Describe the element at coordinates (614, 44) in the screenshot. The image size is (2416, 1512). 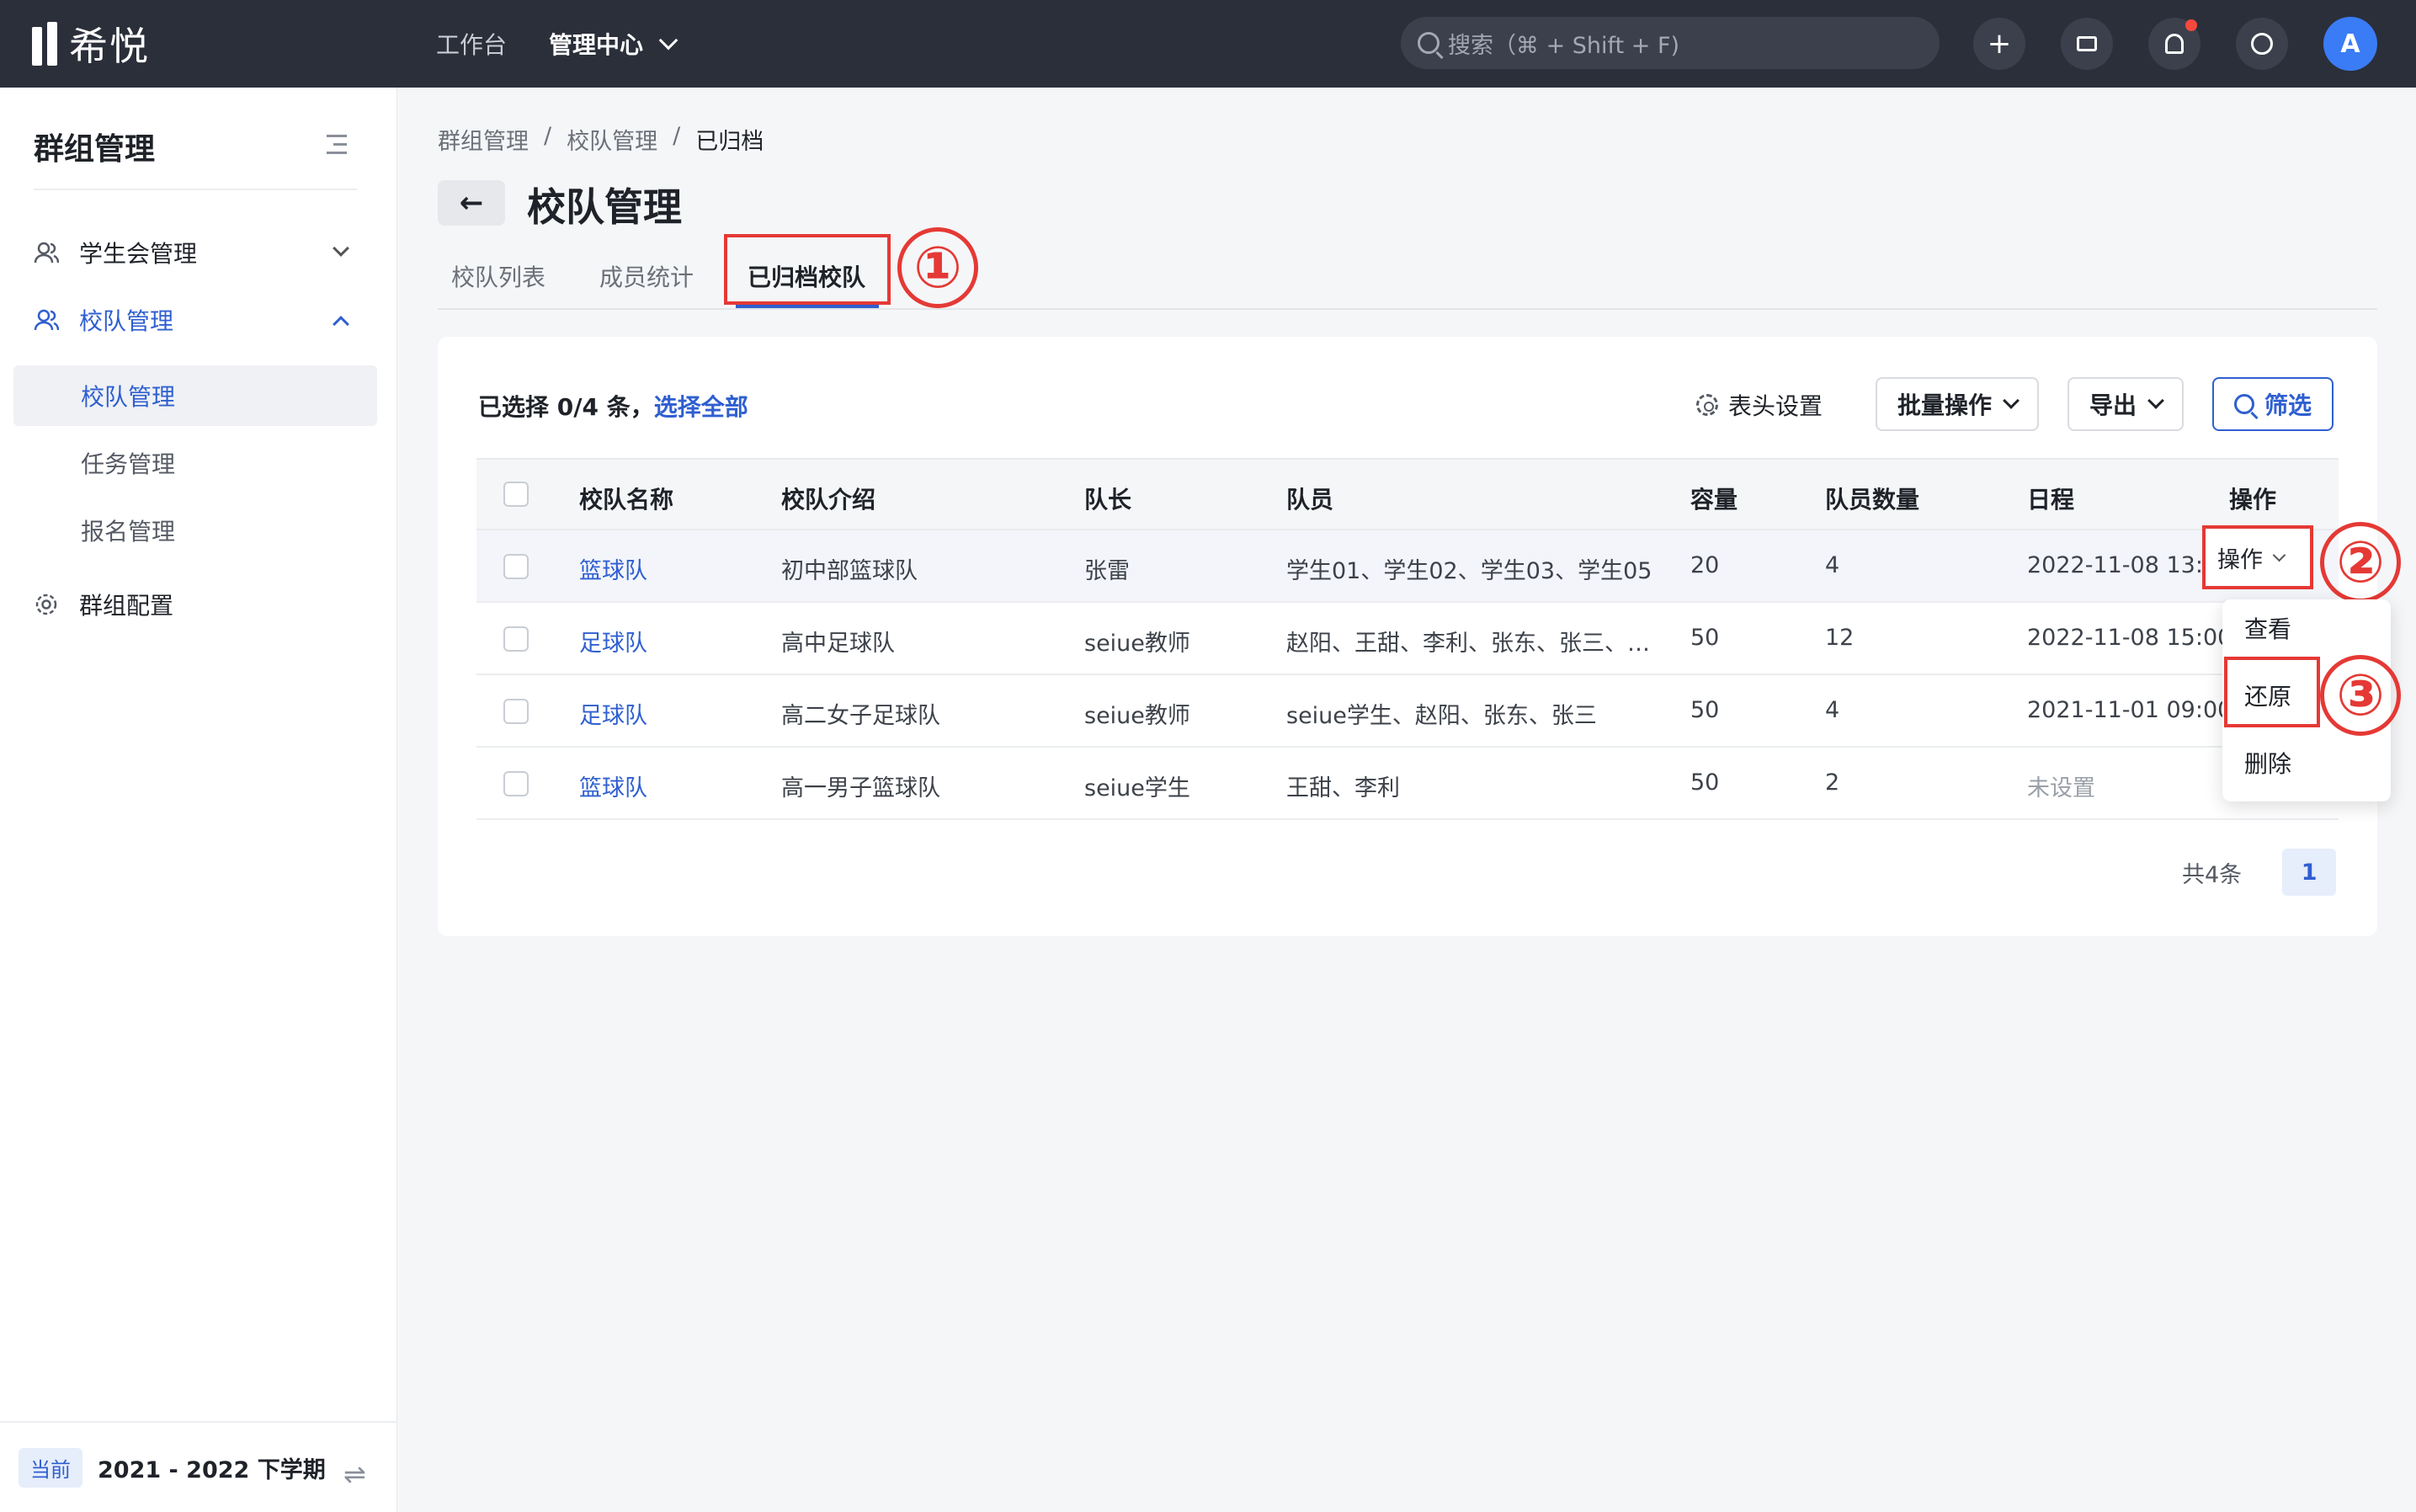
I see `topnav-admin-center: 管理中心` at that location.